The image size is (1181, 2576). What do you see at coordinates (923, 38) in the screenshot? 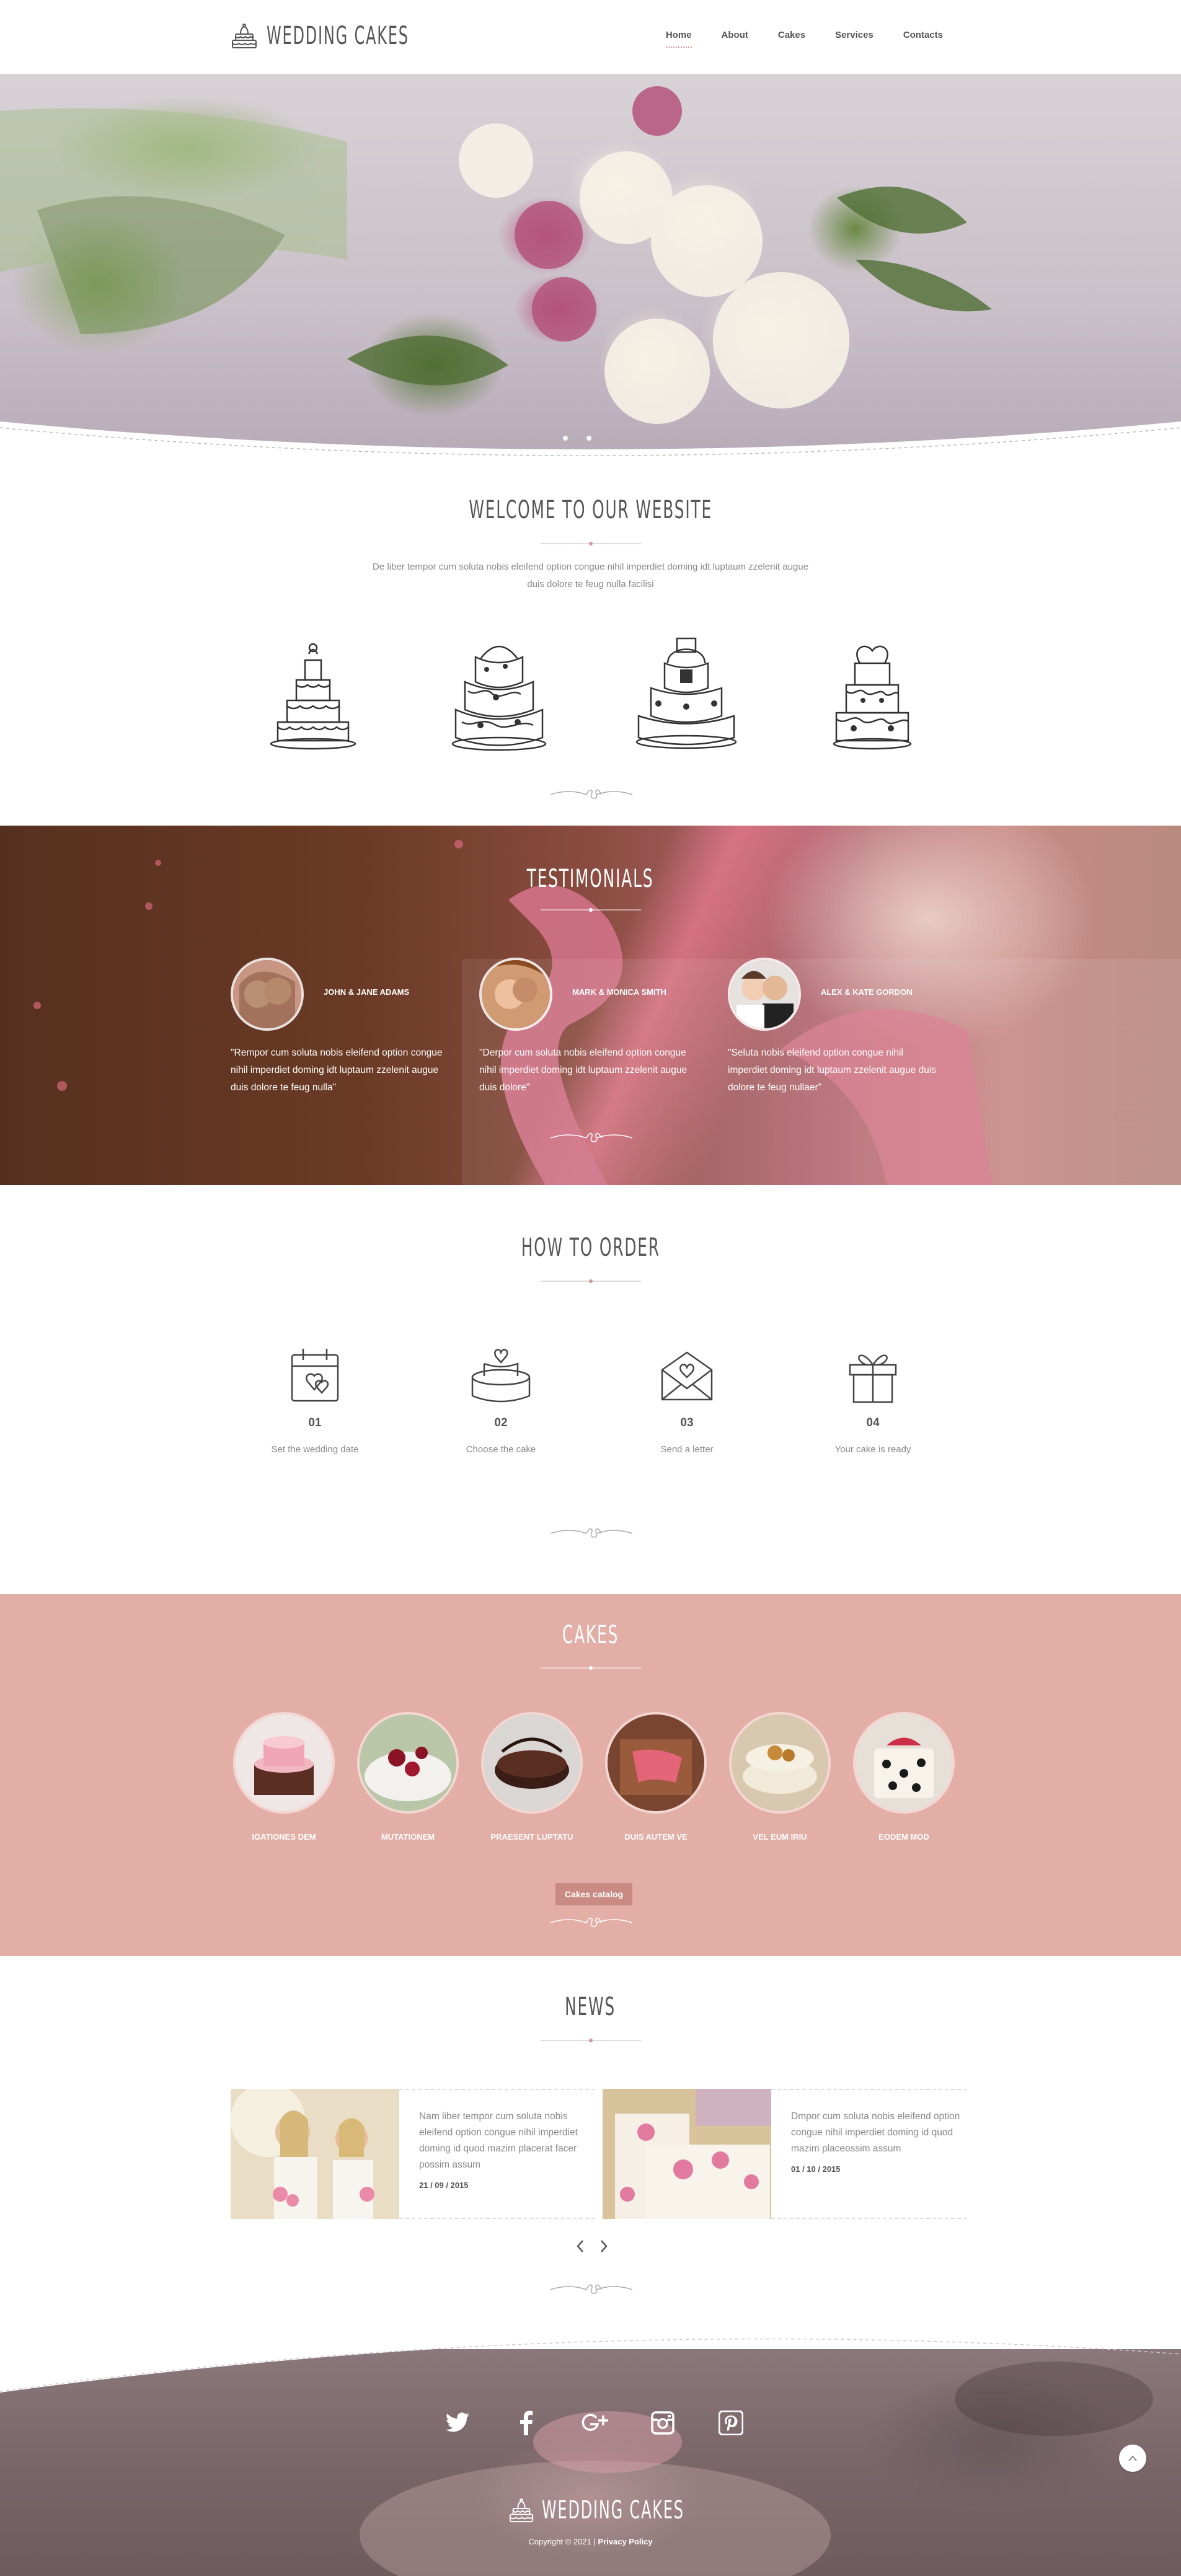
I see `nav-contacts: Contacts` at bounding box center [923, 38].